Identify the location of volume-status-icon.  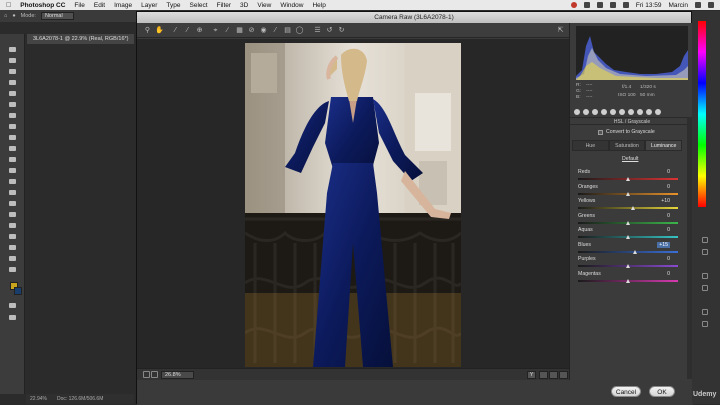
(612, 5).